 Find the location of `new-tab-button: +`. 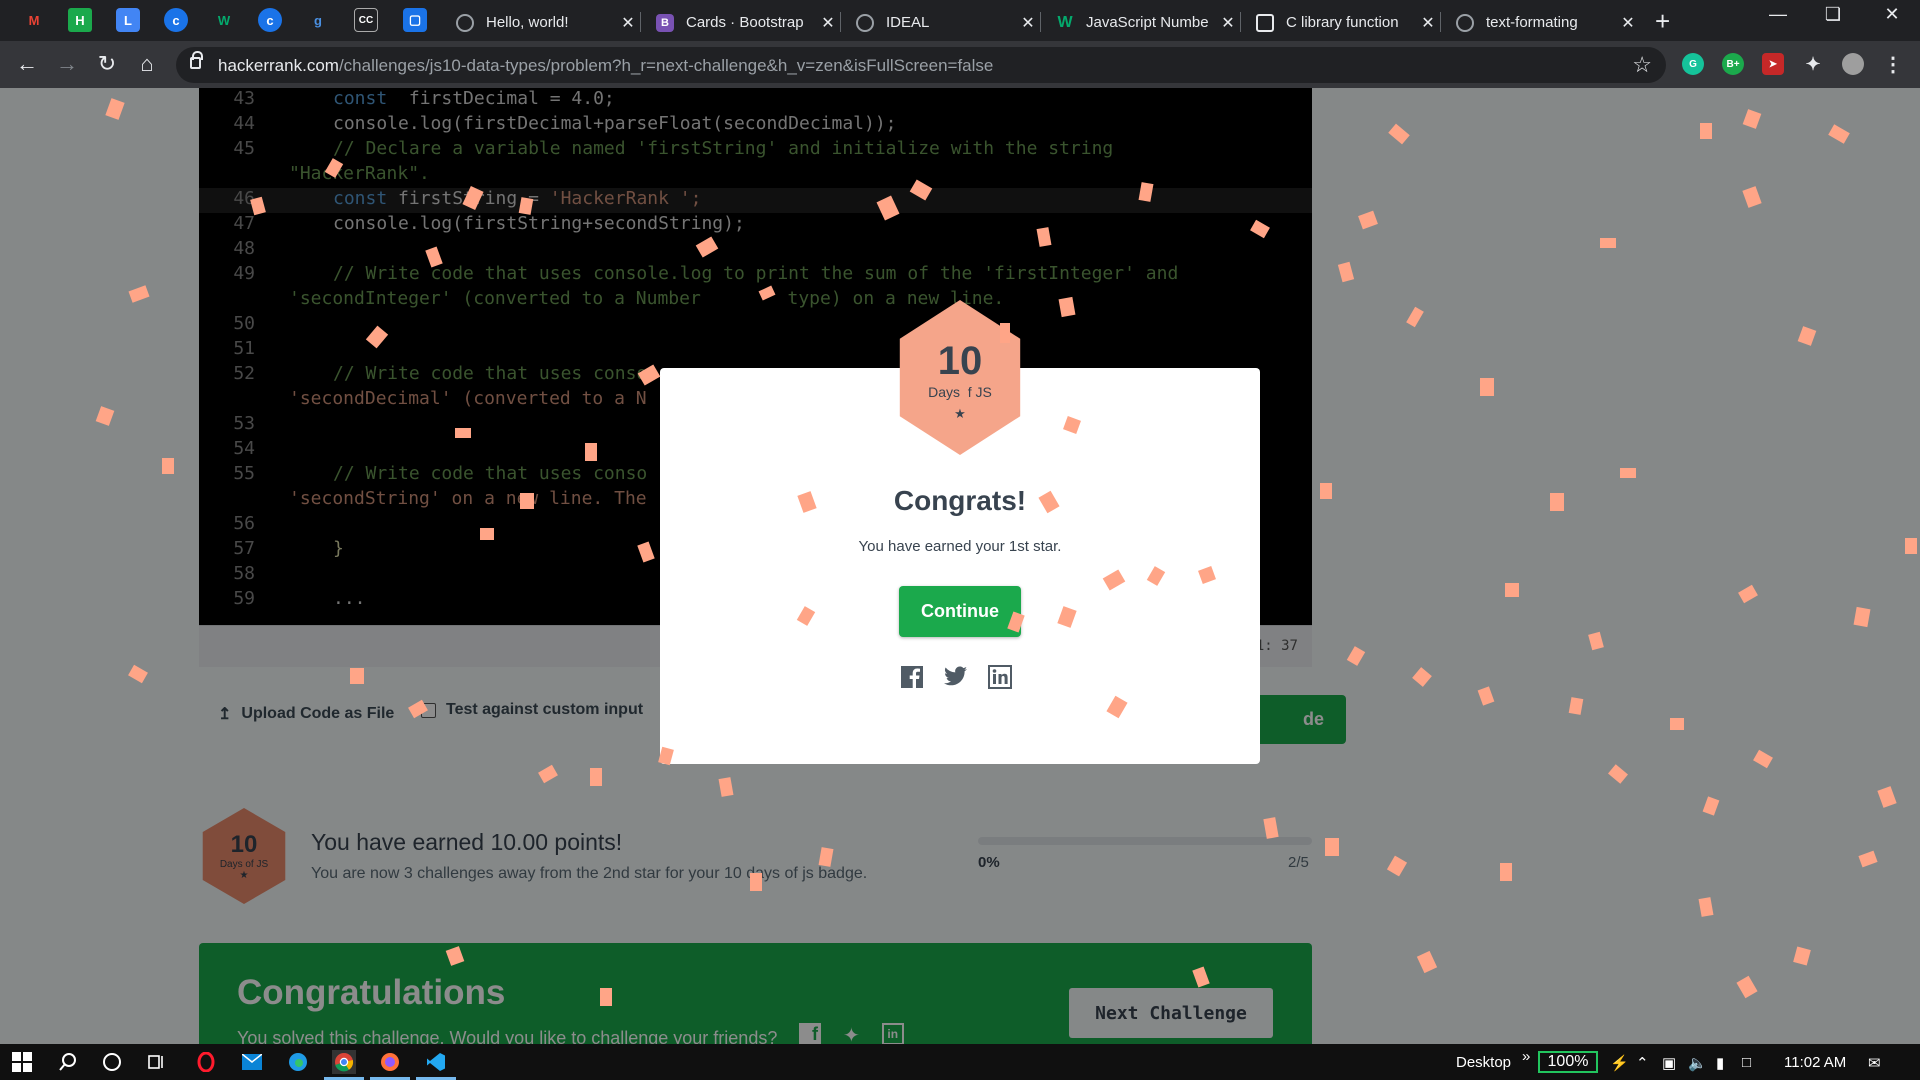

new-tab-button: + is located at coordinates (1662, 21).